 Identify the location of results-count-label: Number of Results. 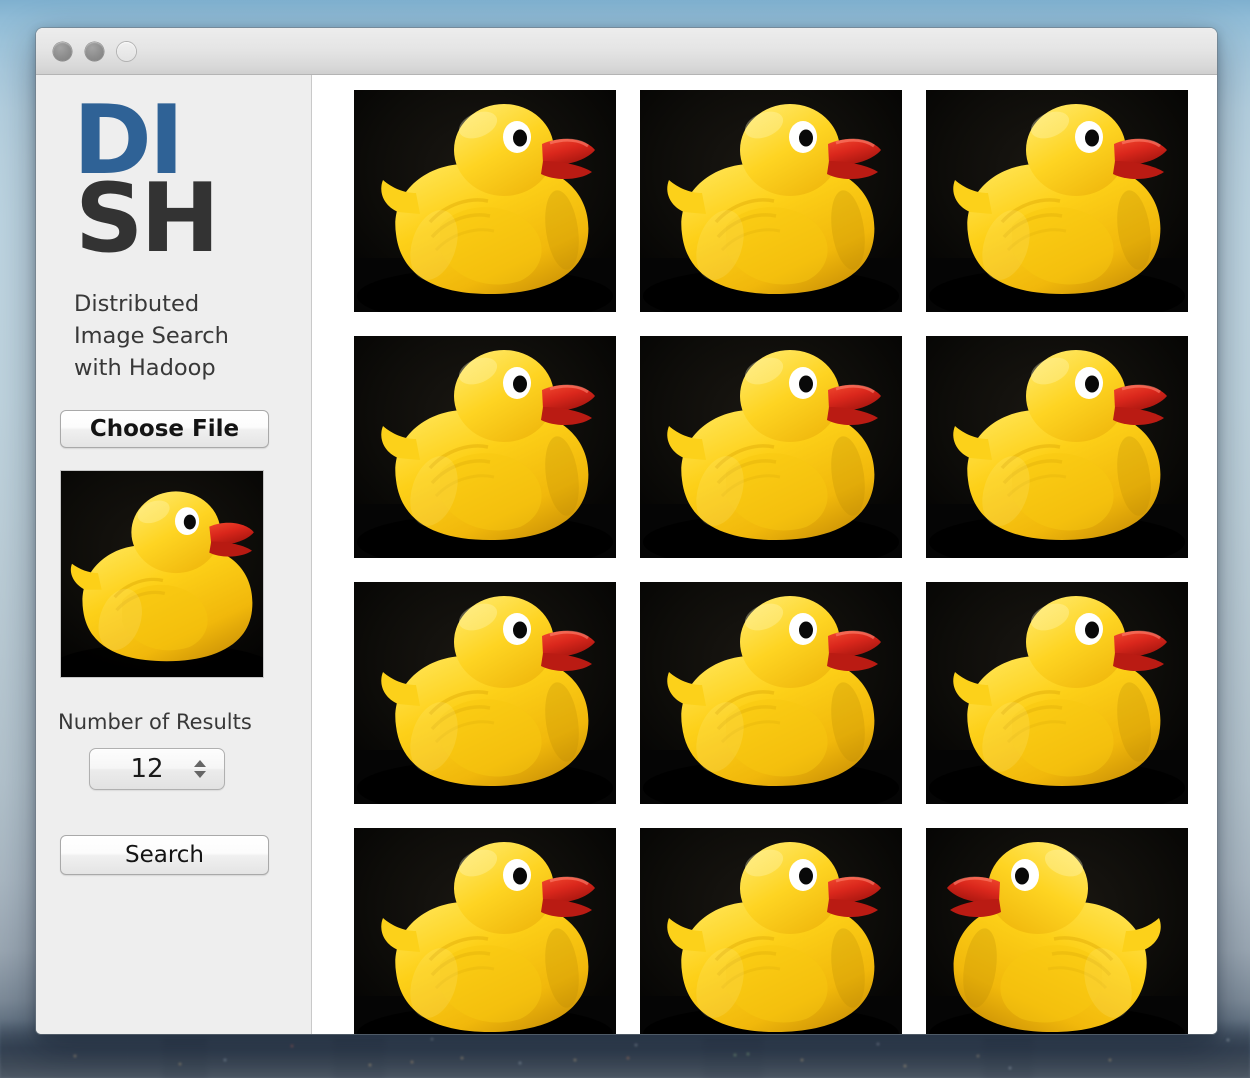
(155, 721).